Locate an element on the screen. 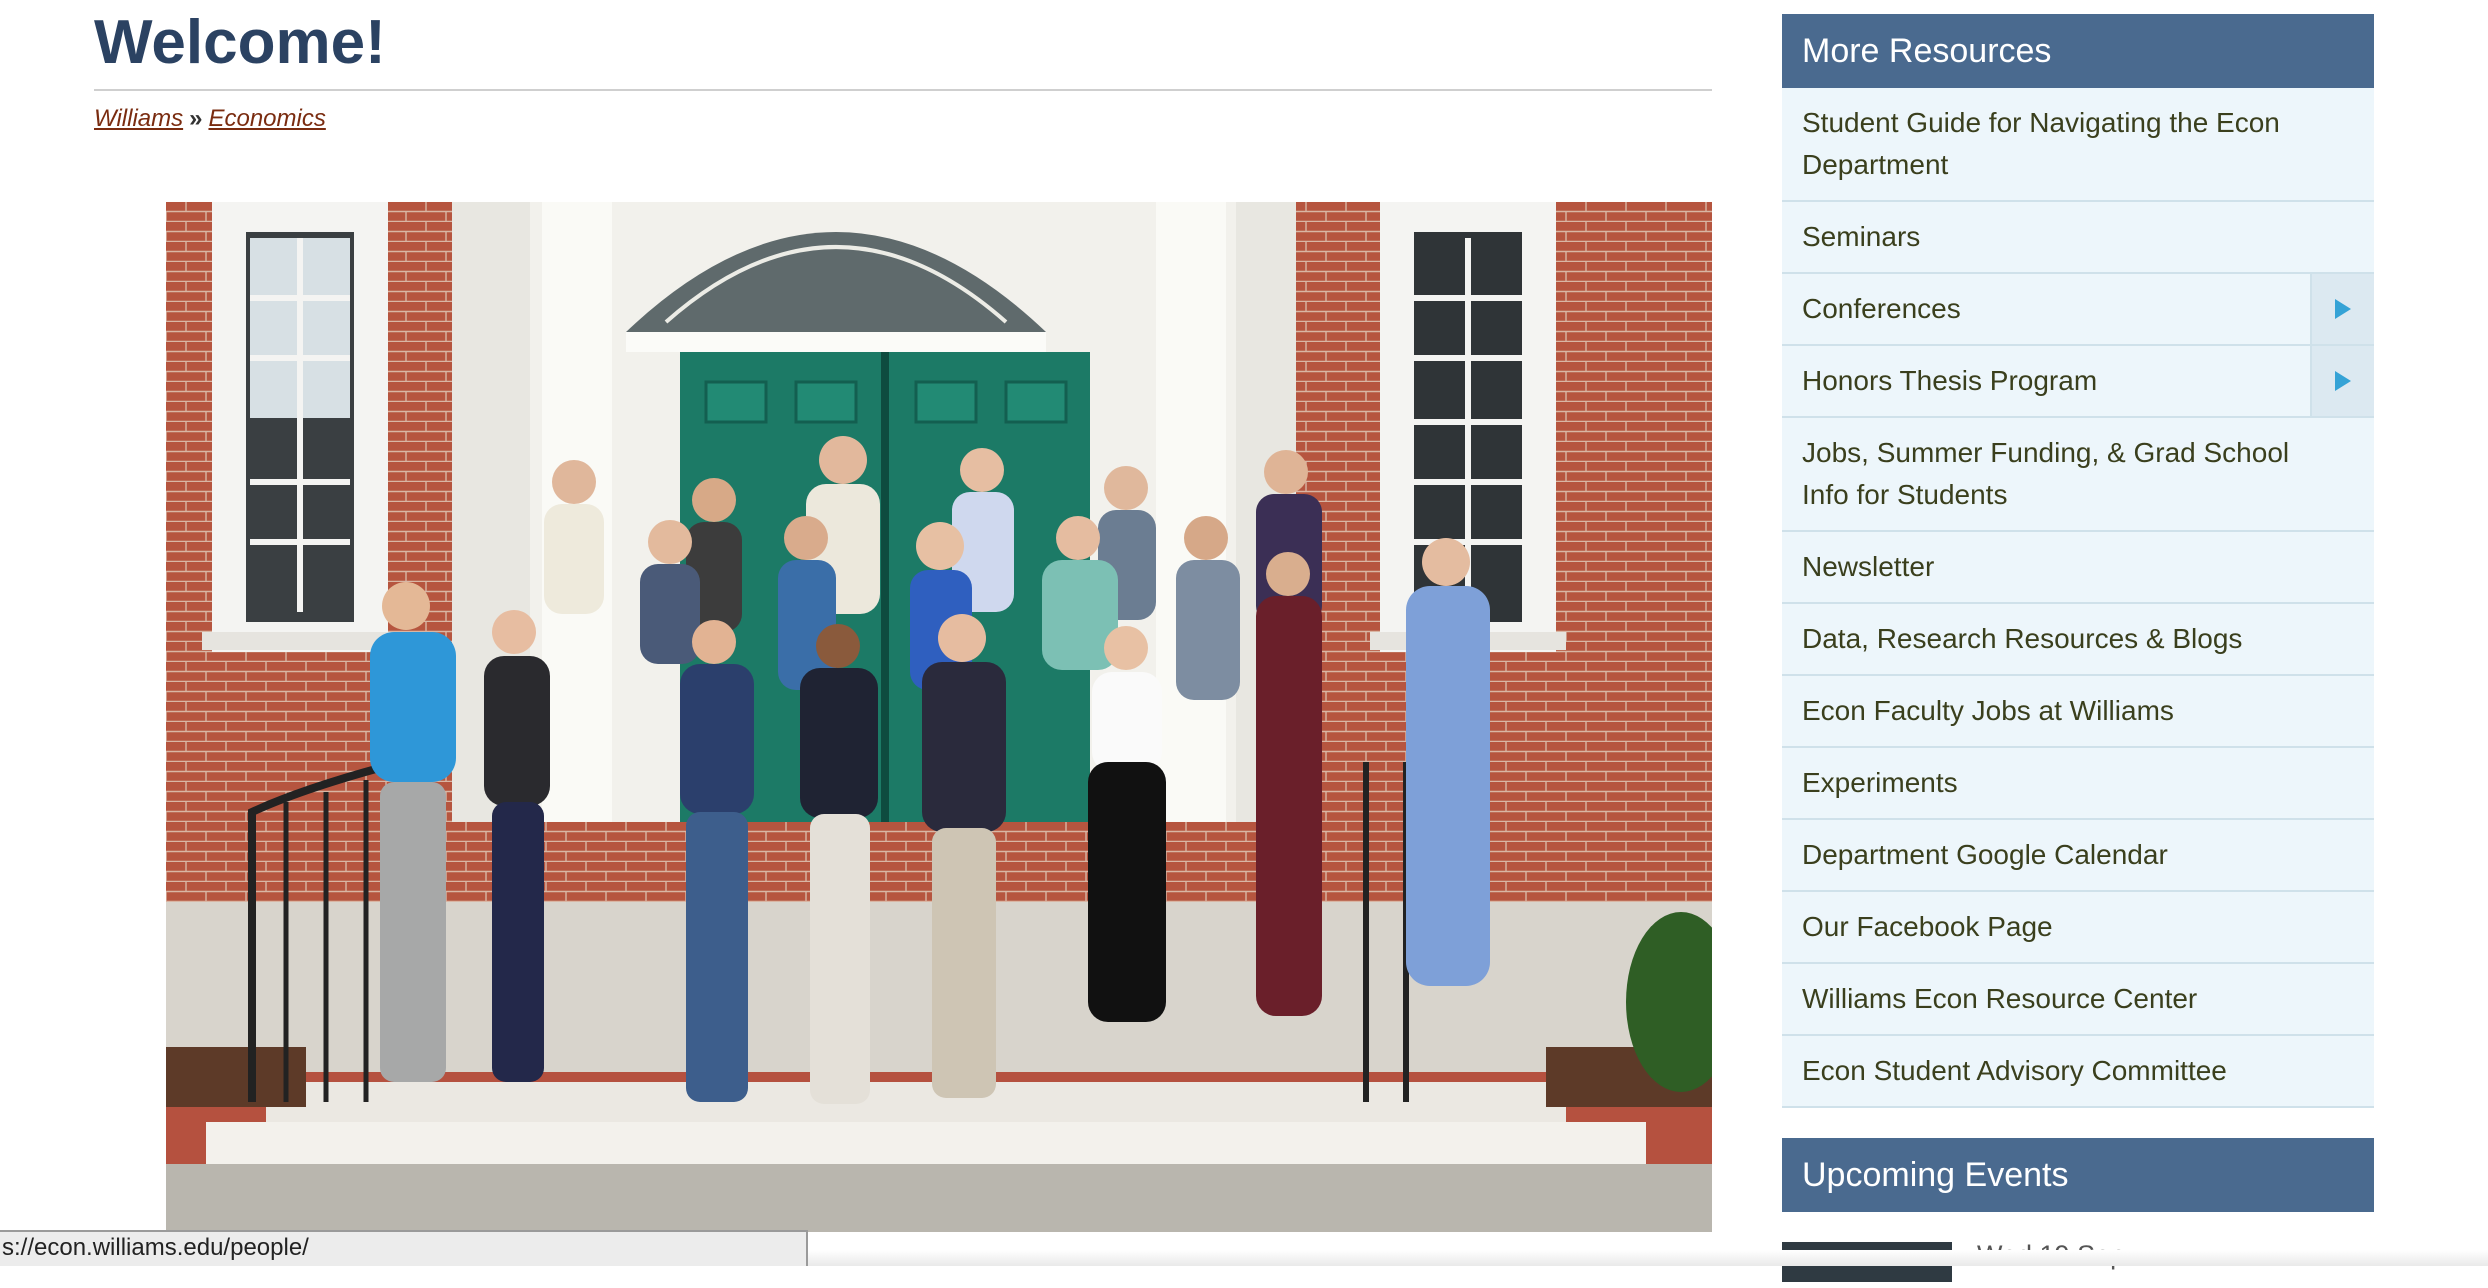 This screenshot has width=2488, height=1288. resource-item-newsletter: Newsletter is located at coordinates (2078, 568).